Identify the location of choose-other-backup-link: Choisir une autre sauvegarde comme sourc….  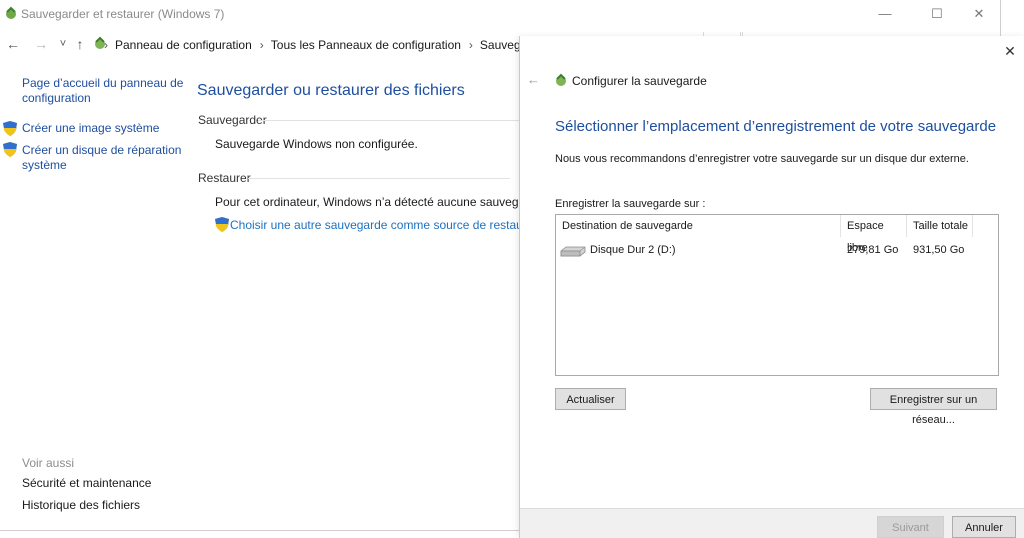
(396, 225).